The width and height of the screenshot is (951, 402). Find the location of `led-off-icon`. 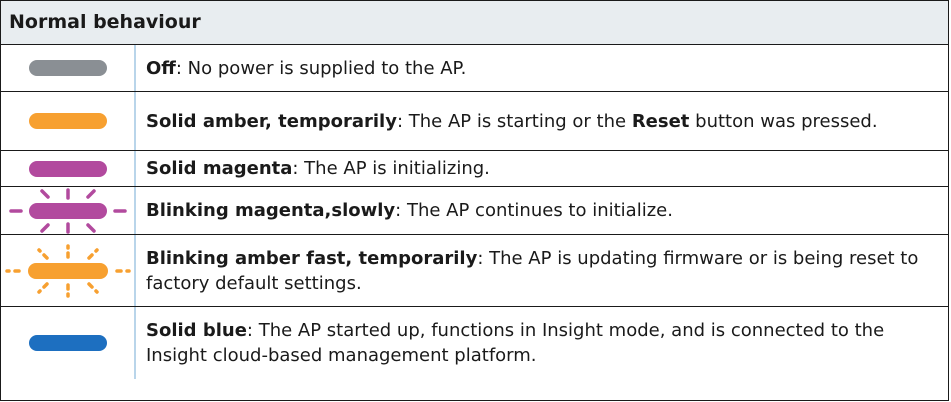

led-off-icon is located at coordinates (67, 68).